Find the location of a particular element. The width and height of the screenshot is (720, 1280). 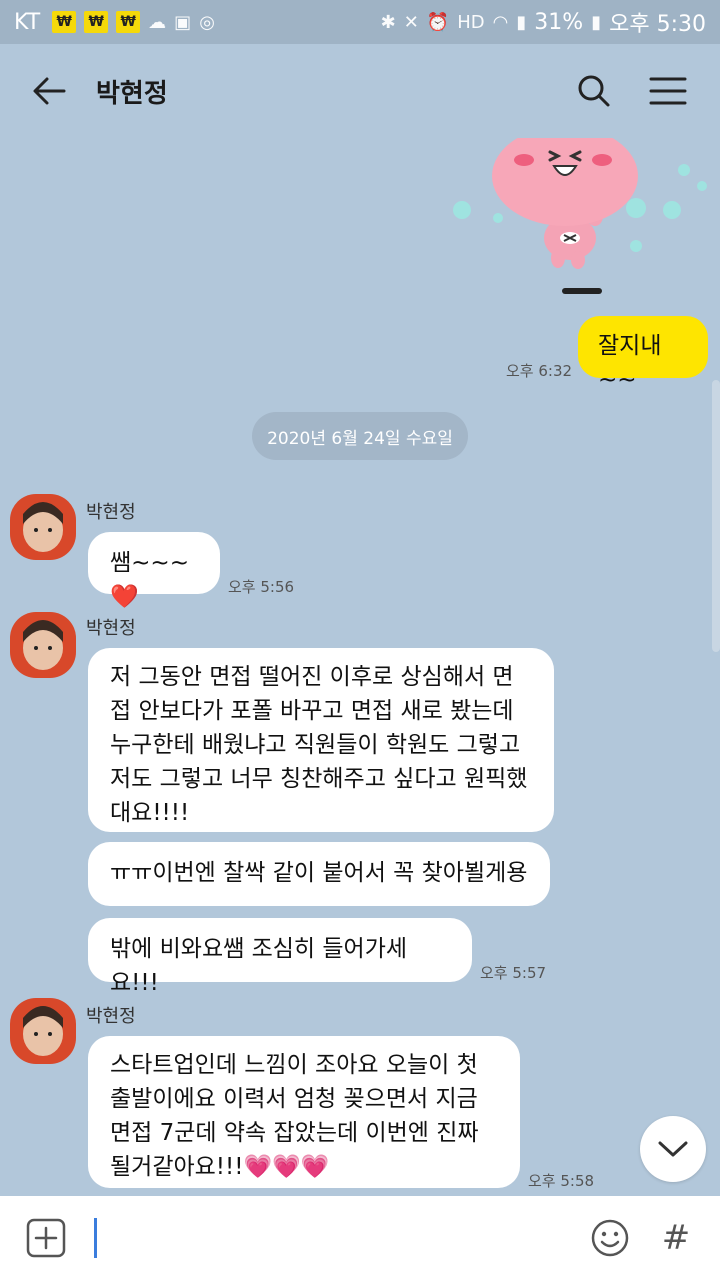

emoticon-button is located at coordinates (610, 1238).